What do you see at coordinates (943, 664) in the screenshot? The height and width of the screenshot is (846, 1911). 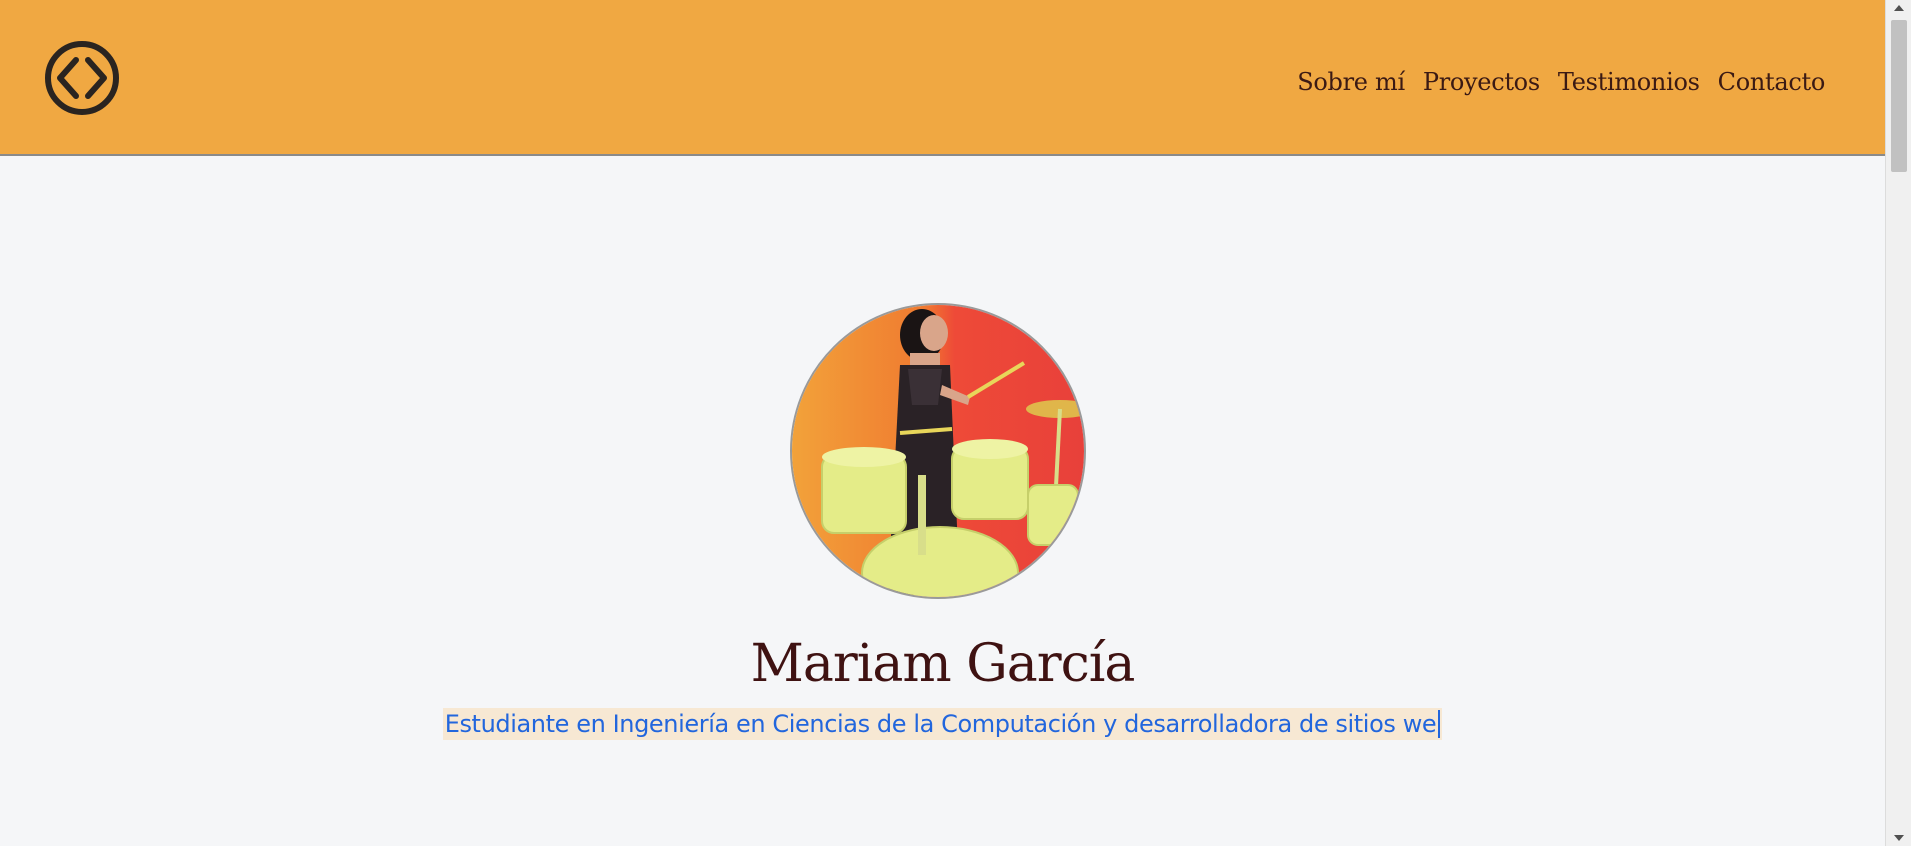 I see `hero-name: Mariam García` at bounding box center [943, 664].